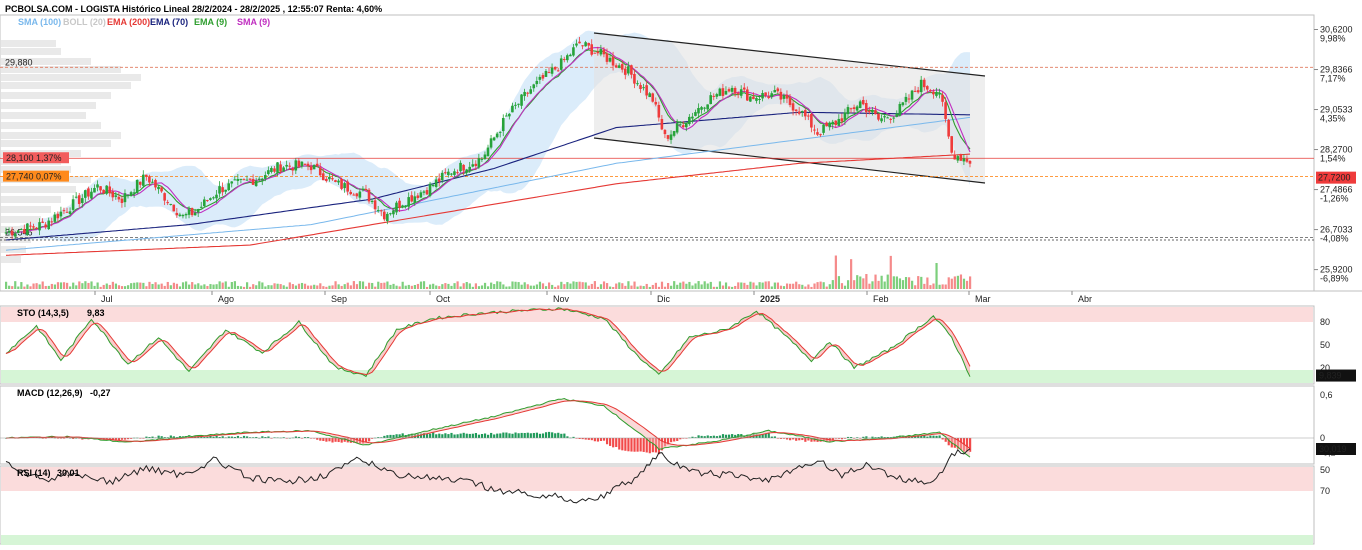 This screenshot has height=550, width=1362. I want to click on price-pct-label: 7,17%, so click(1333, 79).